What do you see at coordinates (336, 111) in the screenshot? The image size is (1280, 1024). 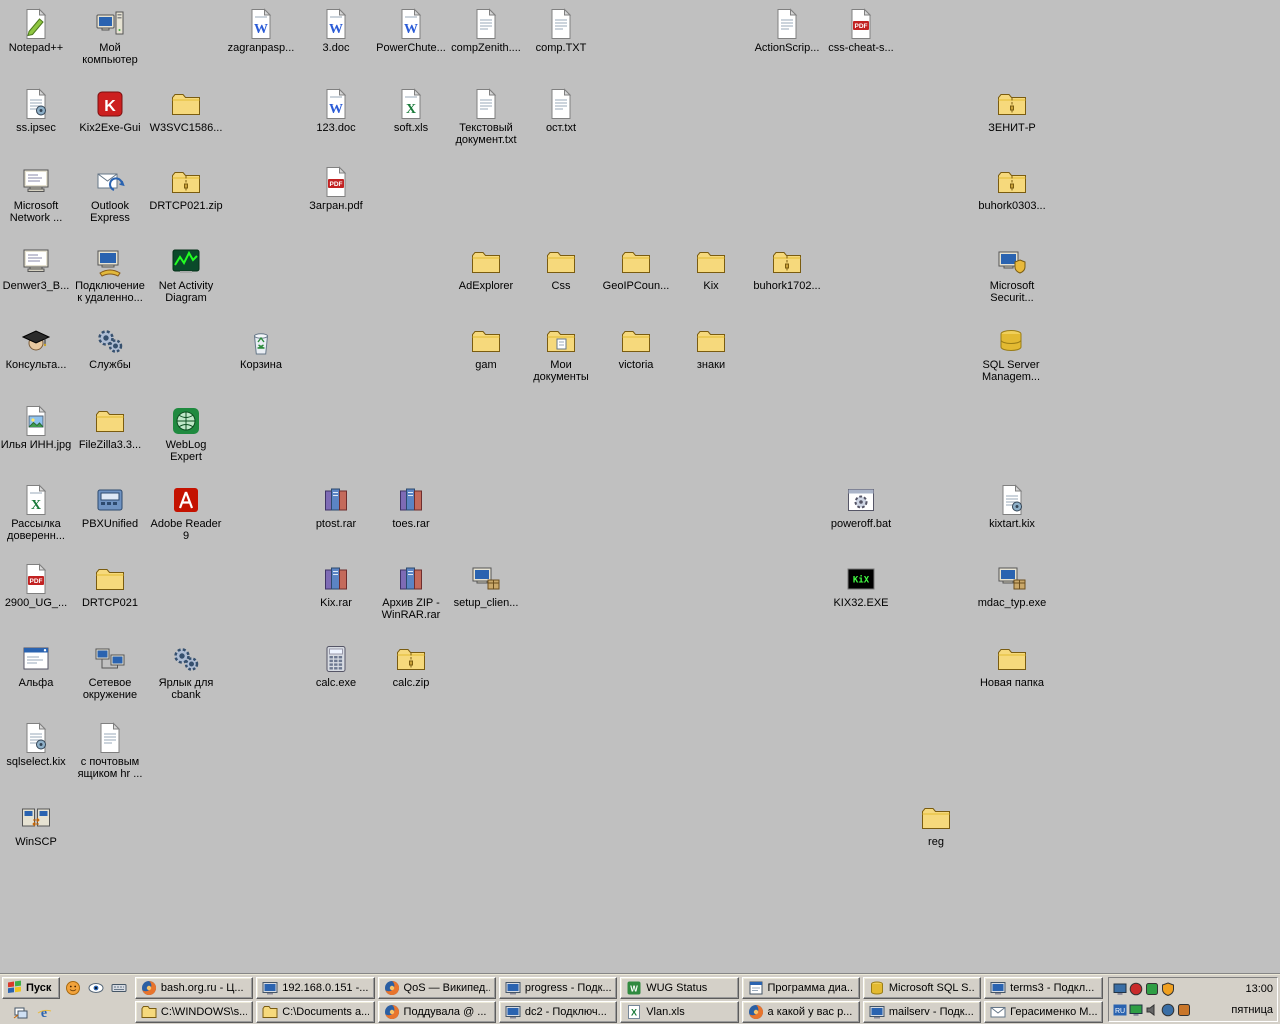 I see `desktop-icon: W 123.doc` at bounding box center [336, 111].